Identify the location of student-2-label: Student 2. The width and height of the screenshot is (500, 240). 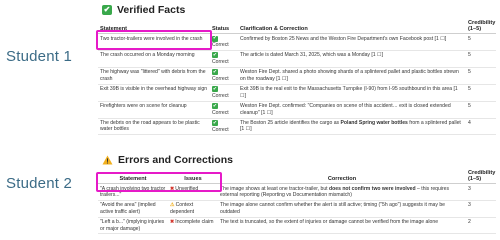
(39, 183).